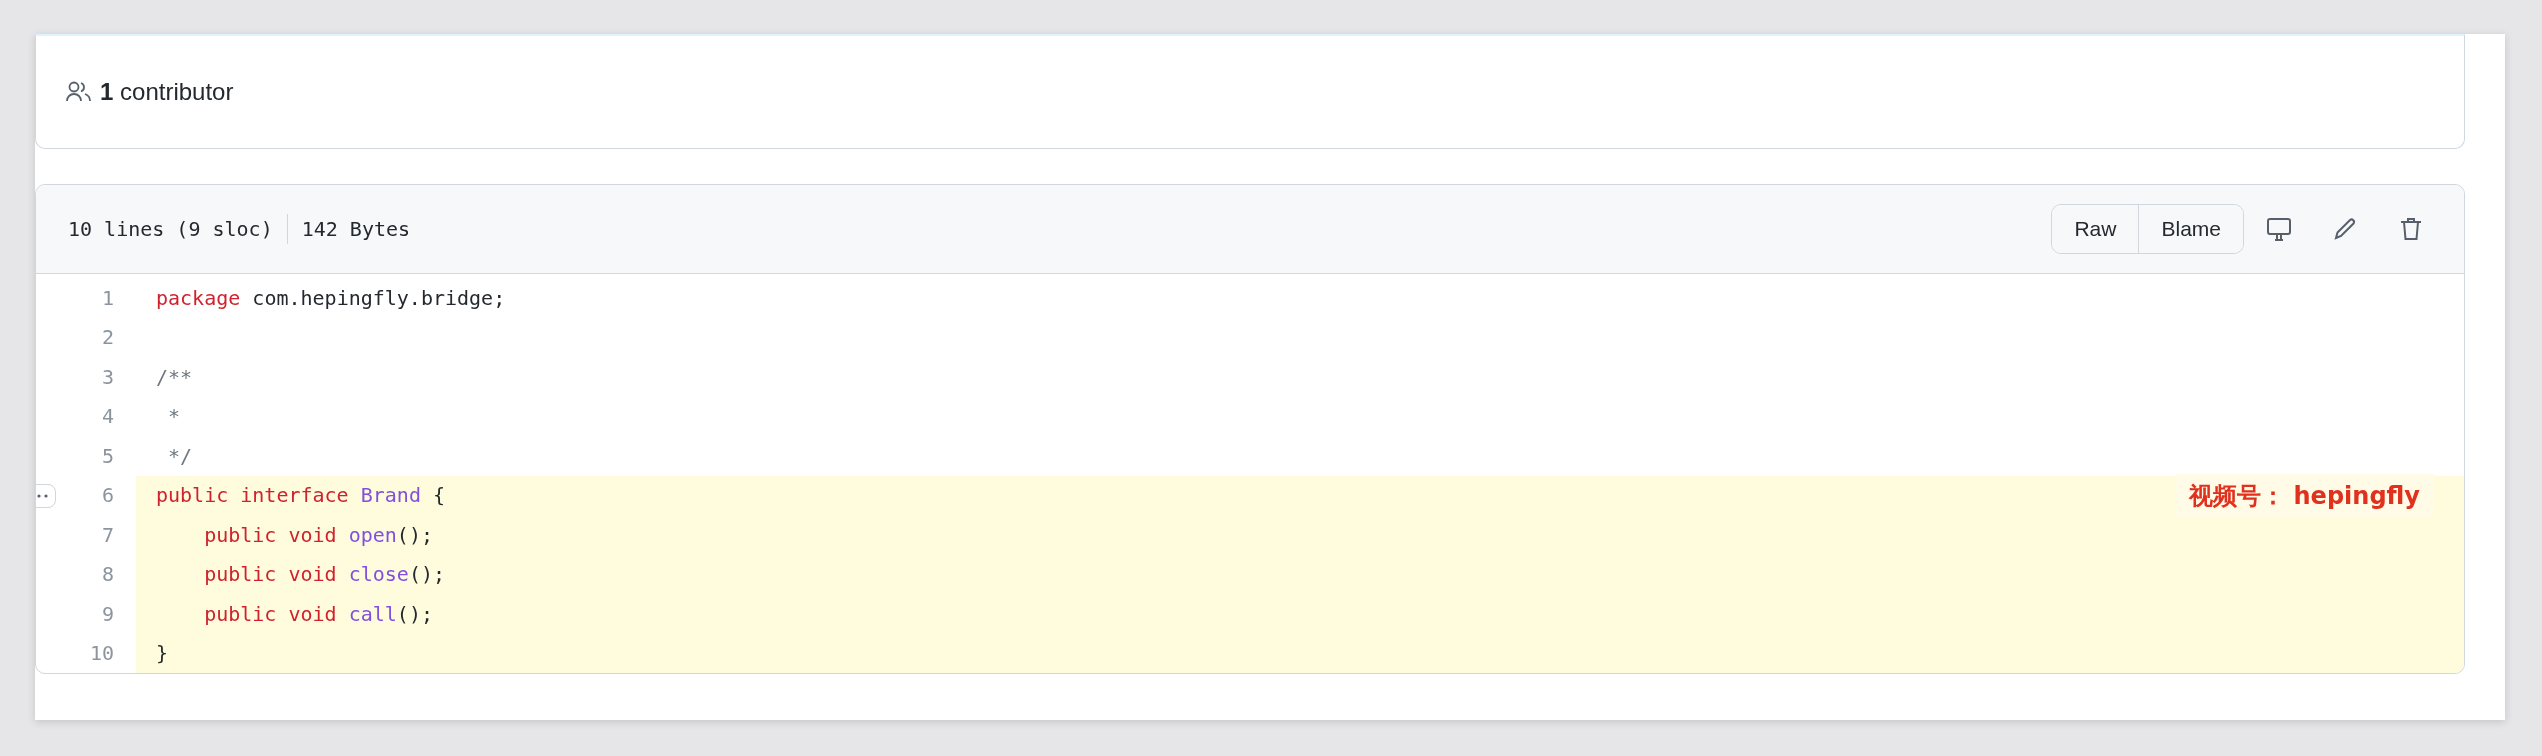 This screenshot has width=2542, height=756. I want to click on contributor-count: 1 contributor, so click(167, 92).